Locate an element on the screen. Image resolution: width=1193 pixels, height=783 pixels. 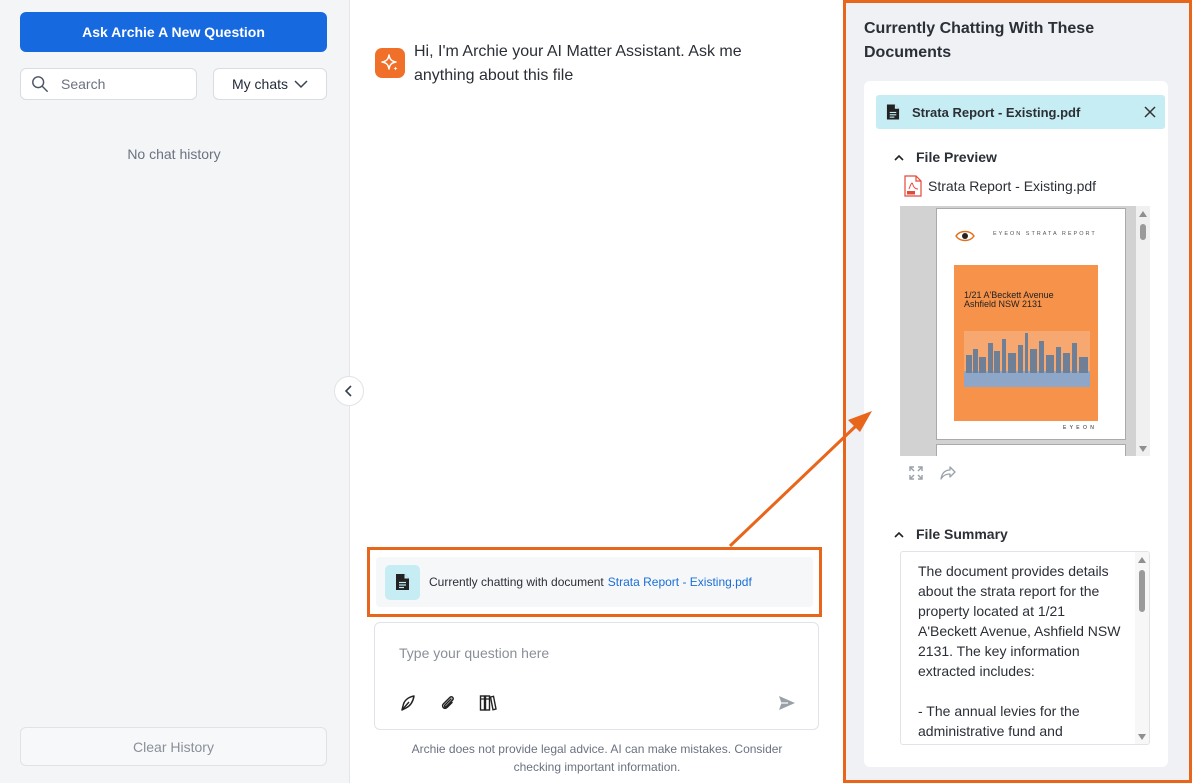
cover-address-line2: Ashfield NSW 2131 is located at coordinates (1003, 304).